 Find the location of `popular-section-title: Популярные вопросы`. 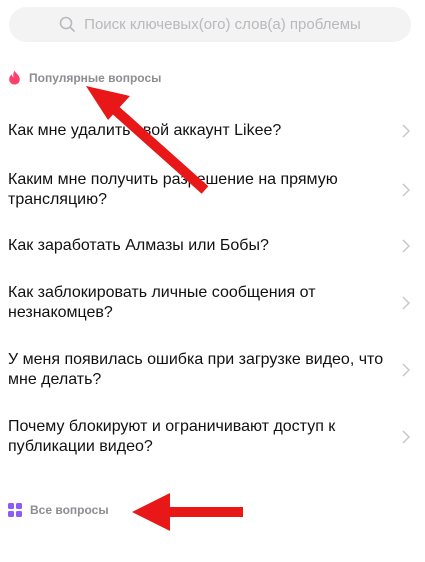

popular-section-title: Популярные вопросы is located at coordinates (84, 77).